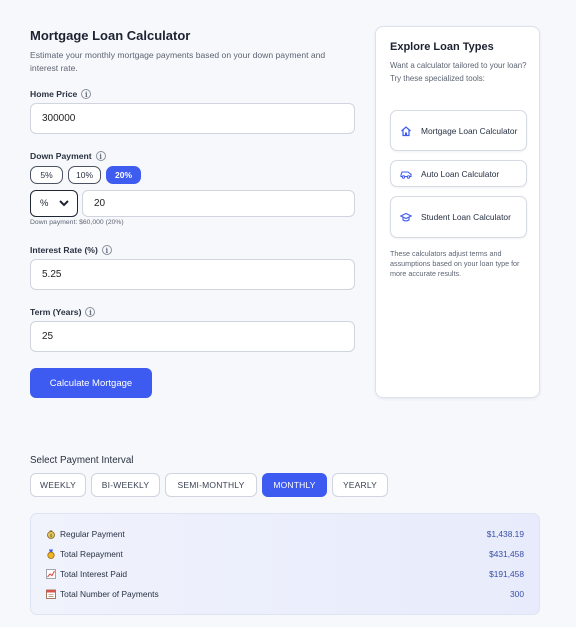 Image resolution: width=576 pixels, height=627 pixels. Describe the element at coordinates (54, 203) in the screenshot. I see `down-payment-unit-select: %` at that location.